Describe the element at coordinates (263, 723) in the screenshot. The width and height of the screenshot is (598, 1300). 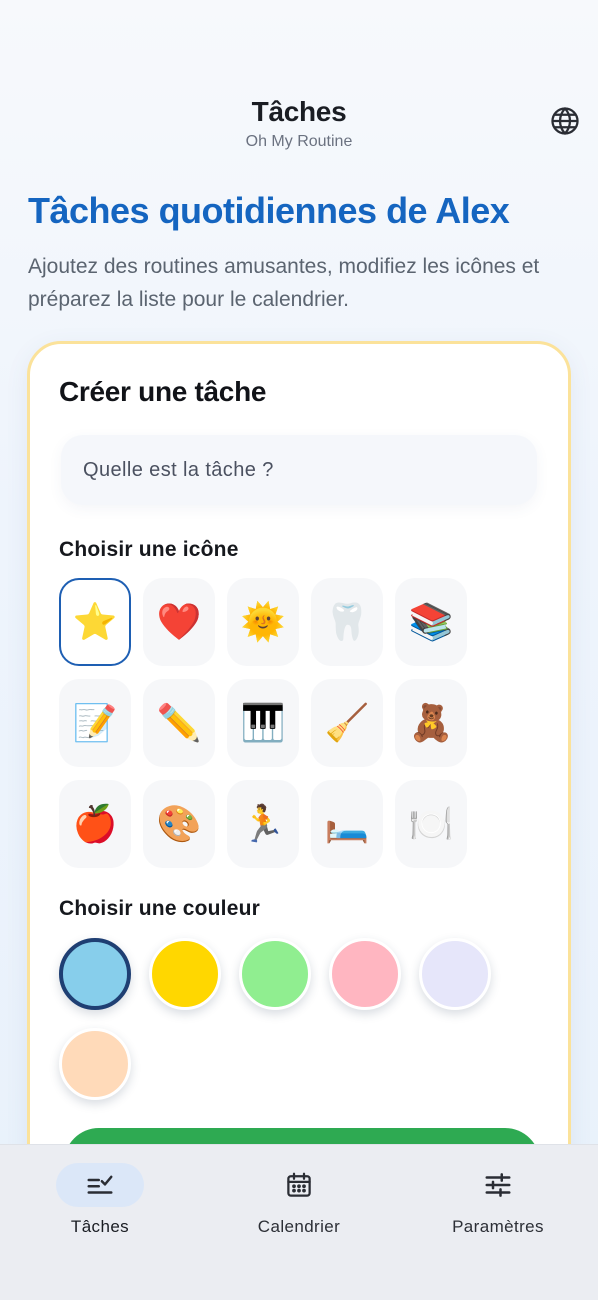
I see `icon-option-piano: 🎹` at that location.